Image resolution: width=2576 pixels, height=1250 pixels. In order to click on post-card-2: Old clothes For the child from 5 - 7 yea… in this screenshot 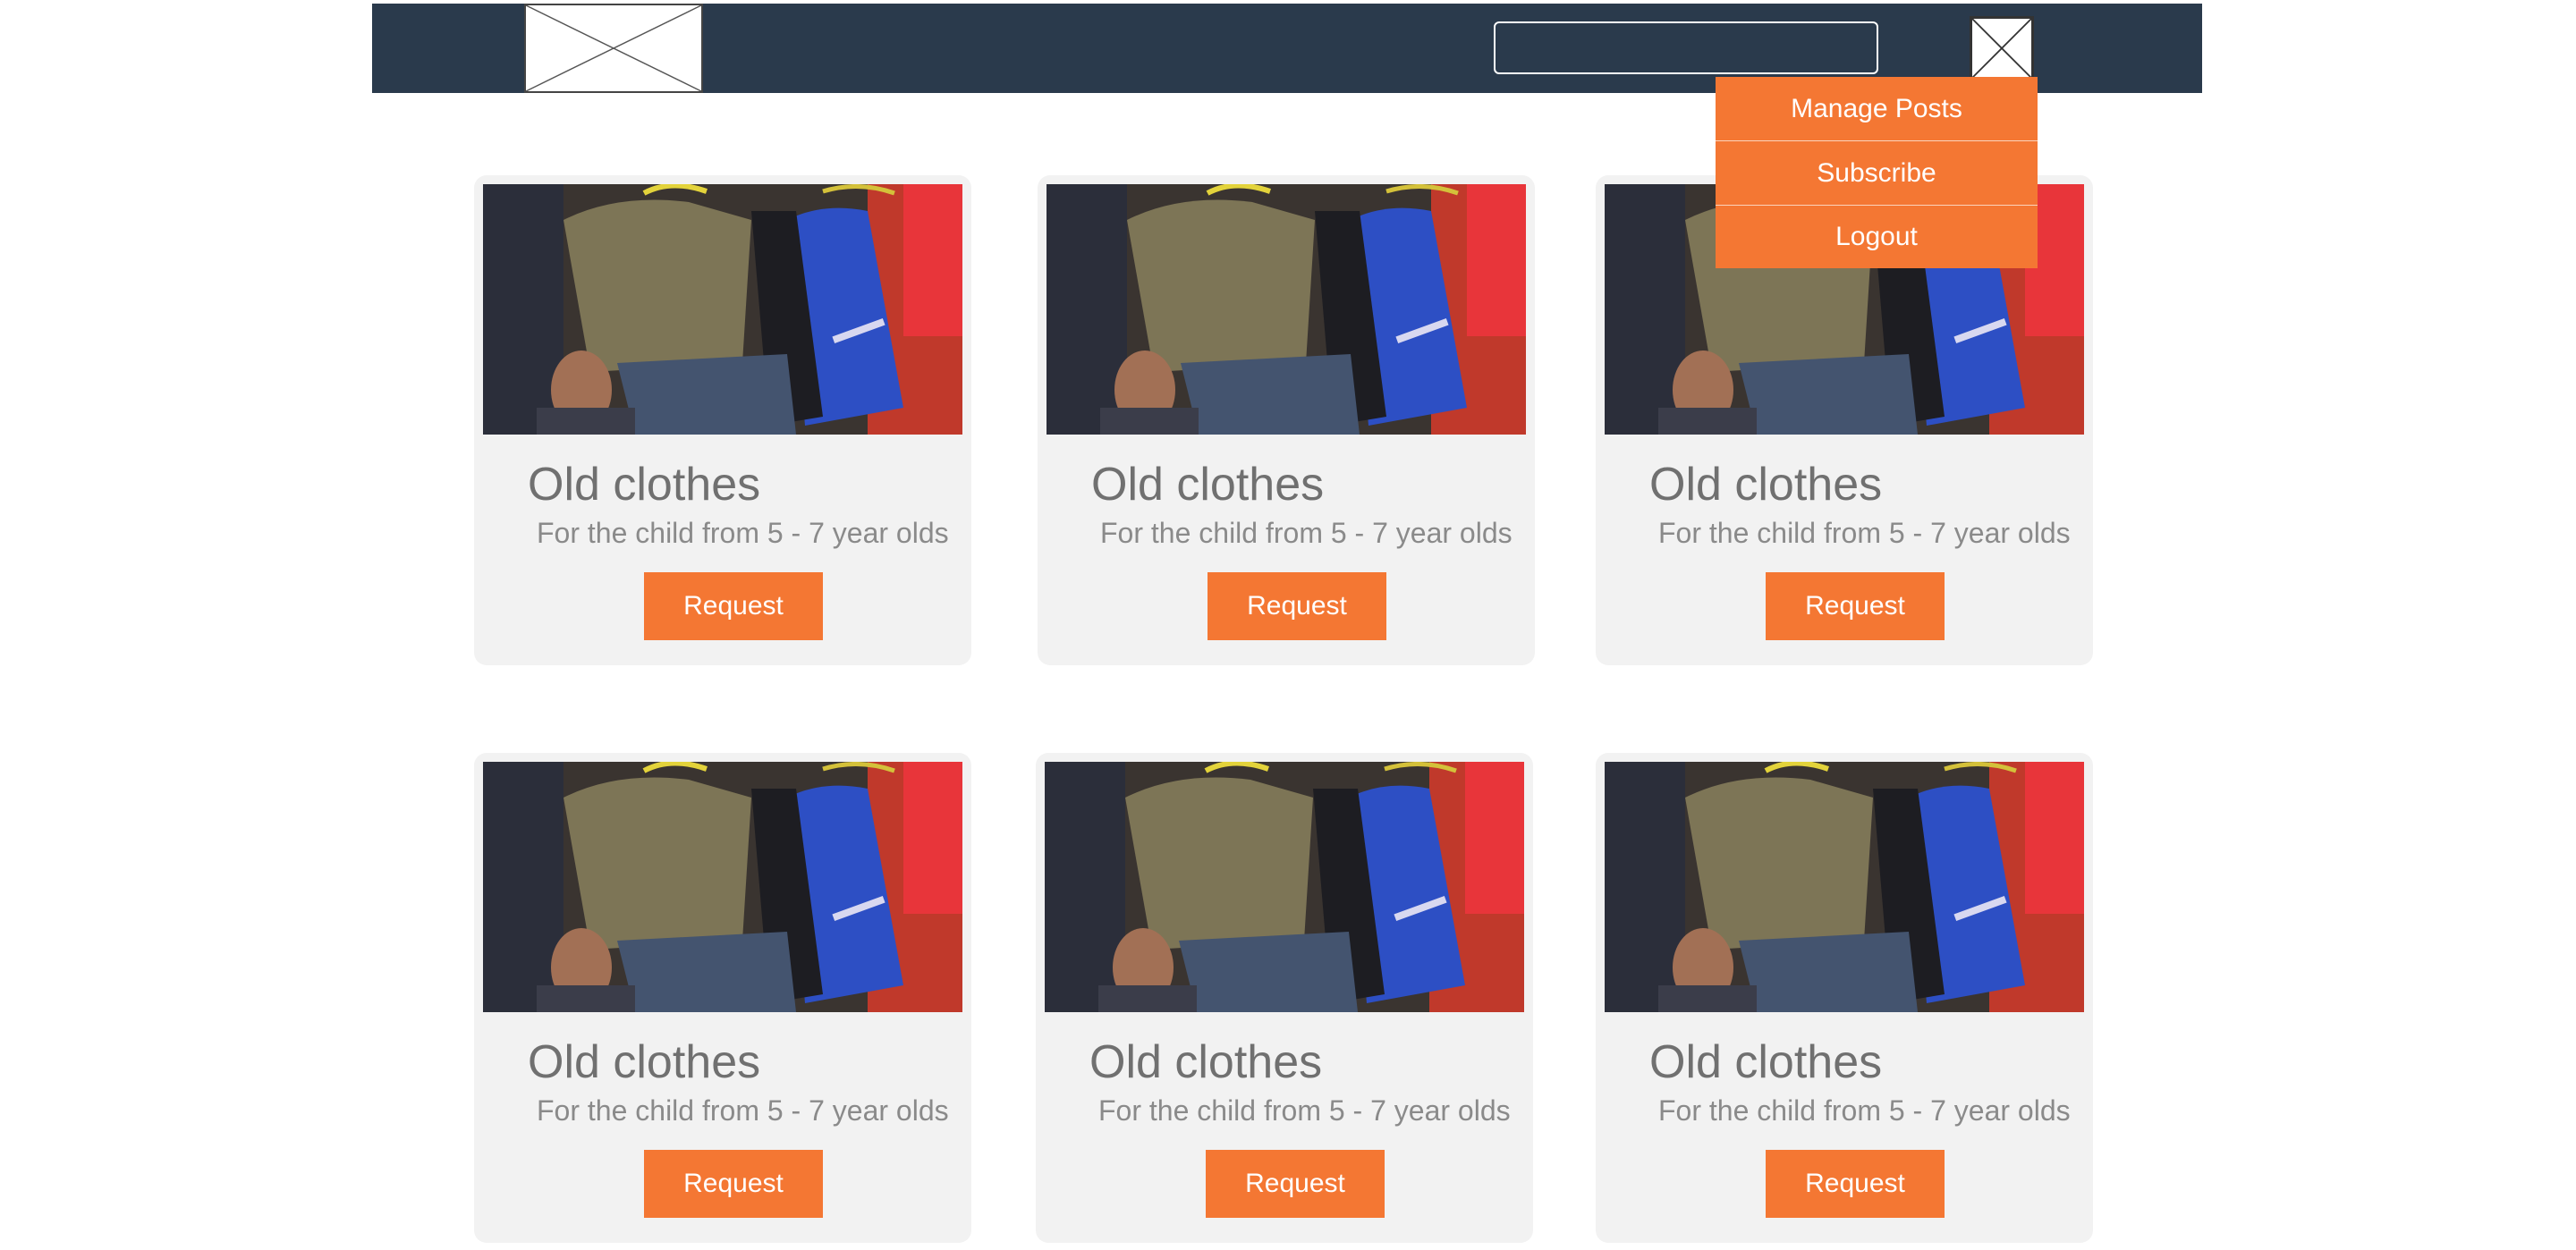, I will do `click(1286, 420)`.